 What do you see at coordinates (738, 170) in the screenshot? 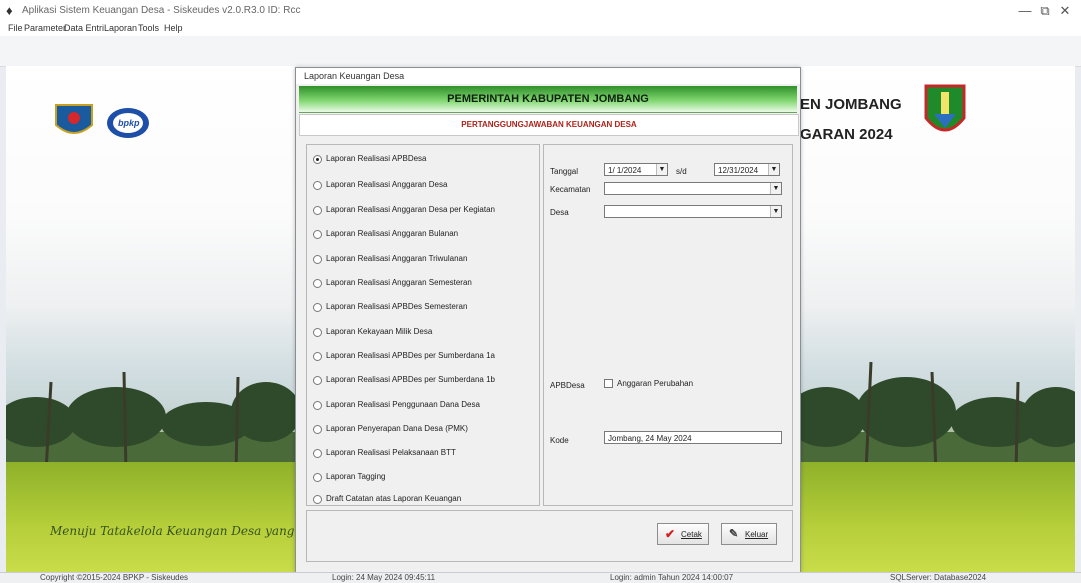
I see `date-to-value: 12/31/2024` at bounding box center [738, 170].